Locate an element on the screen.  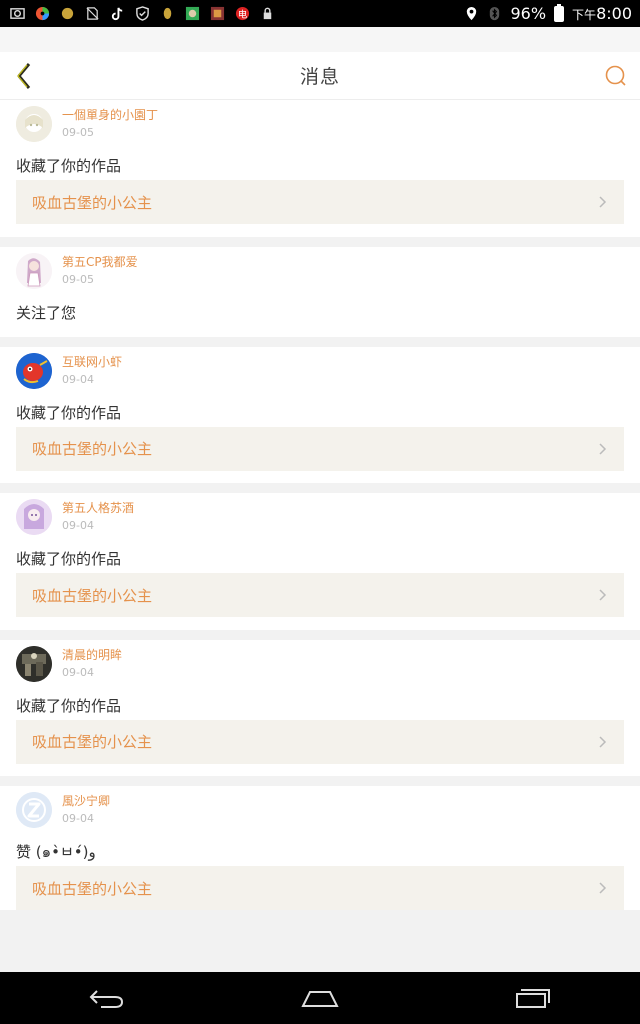
username: 風沙宁卿 is located at coordinates (86, 801).